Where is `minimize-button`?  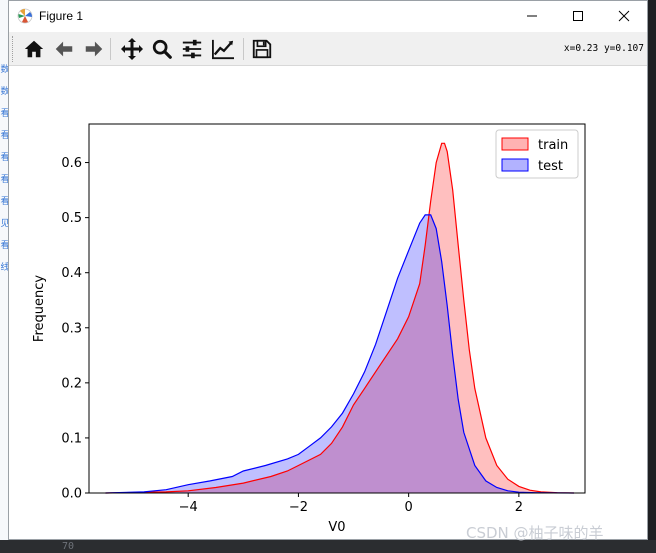 minimize-button is located at coordinates (532, 16).